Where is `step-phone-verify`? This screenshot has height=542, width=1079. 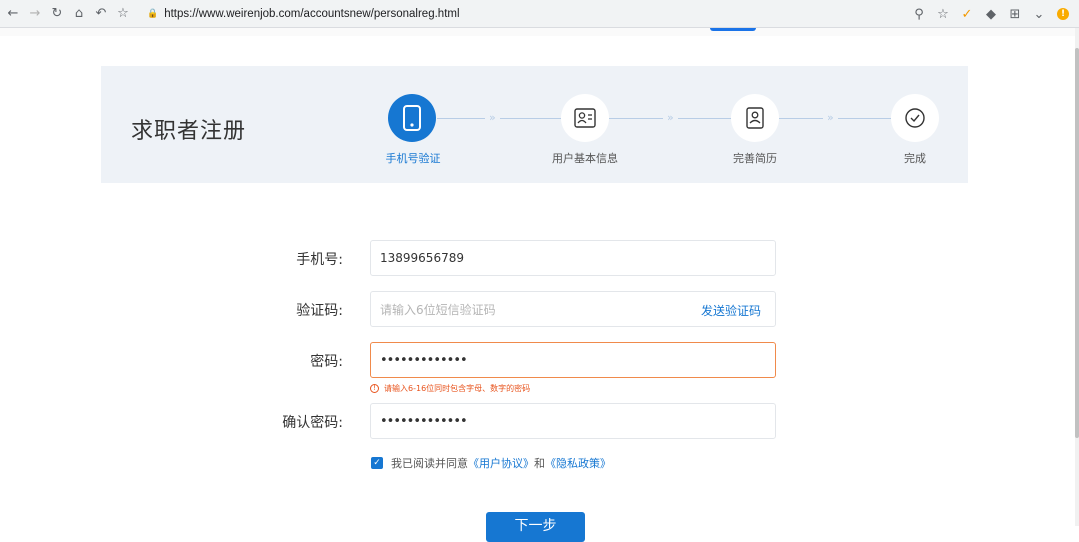
step-phone-verify is located at coordinates (412, 118).